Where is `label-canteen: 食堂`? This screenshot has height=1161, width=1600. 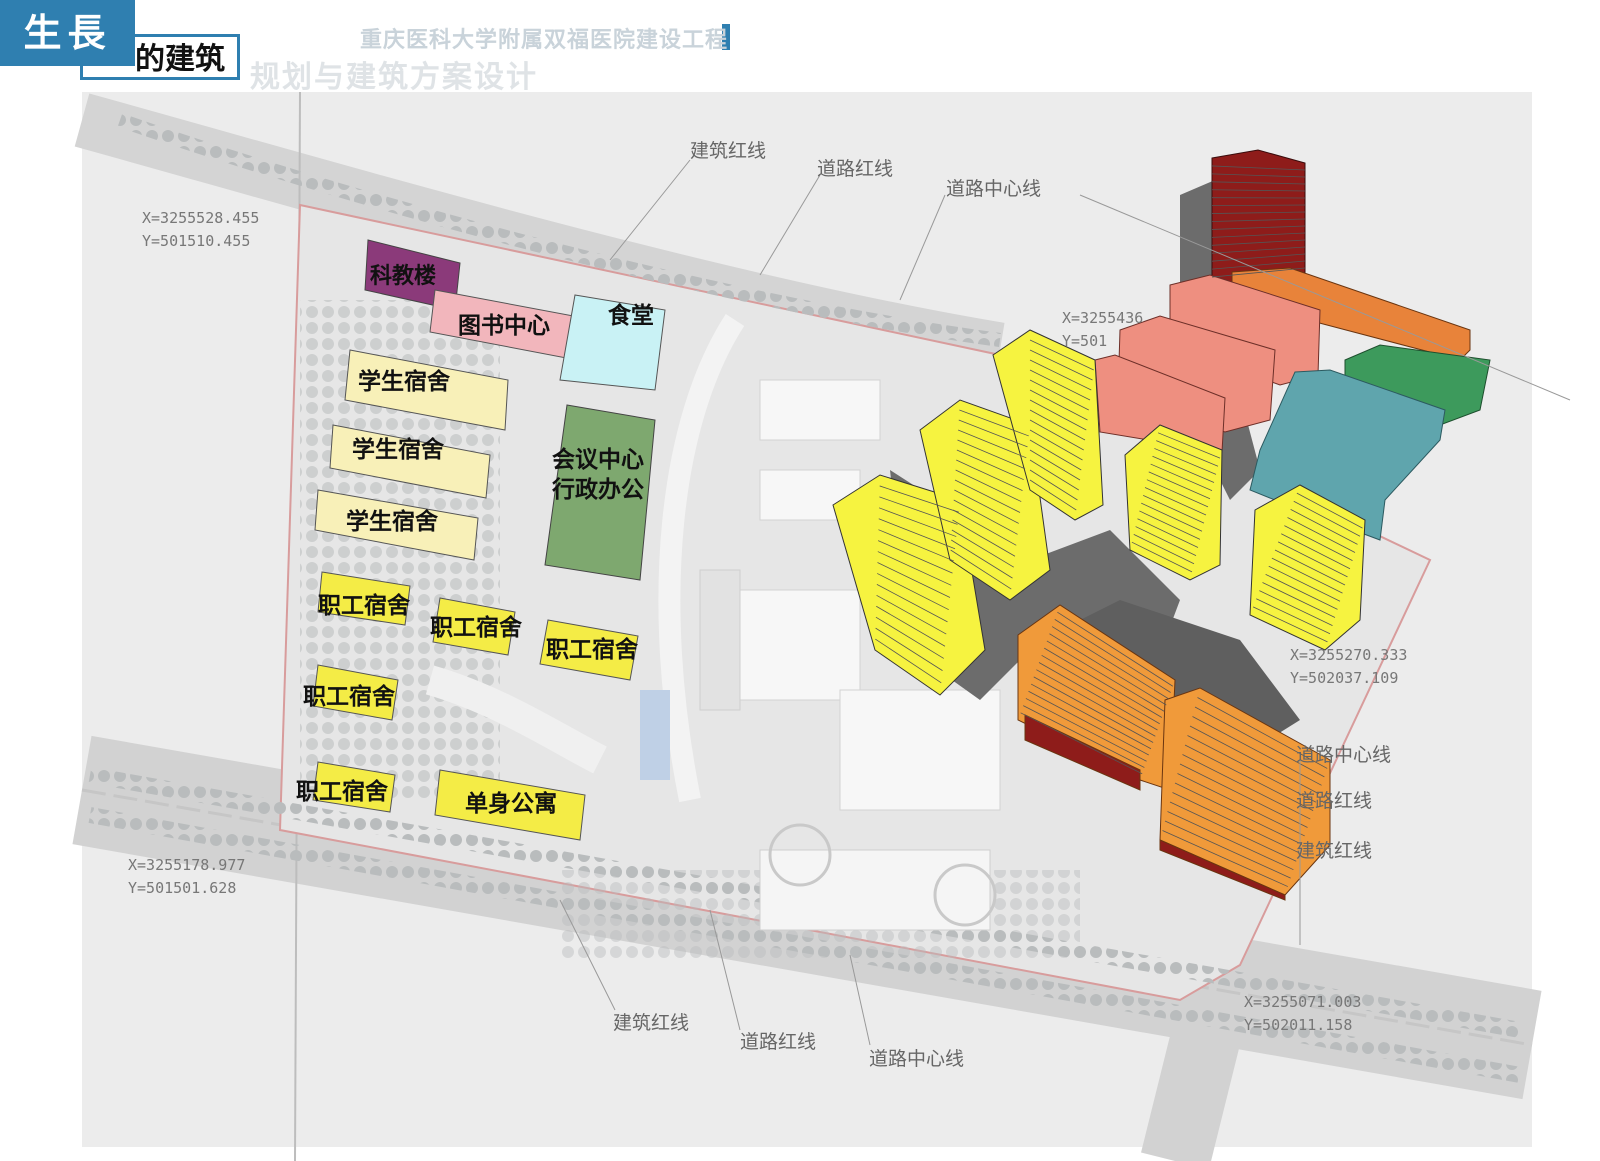 label-canteen: 食堂 is located at coordinates (631, 316).